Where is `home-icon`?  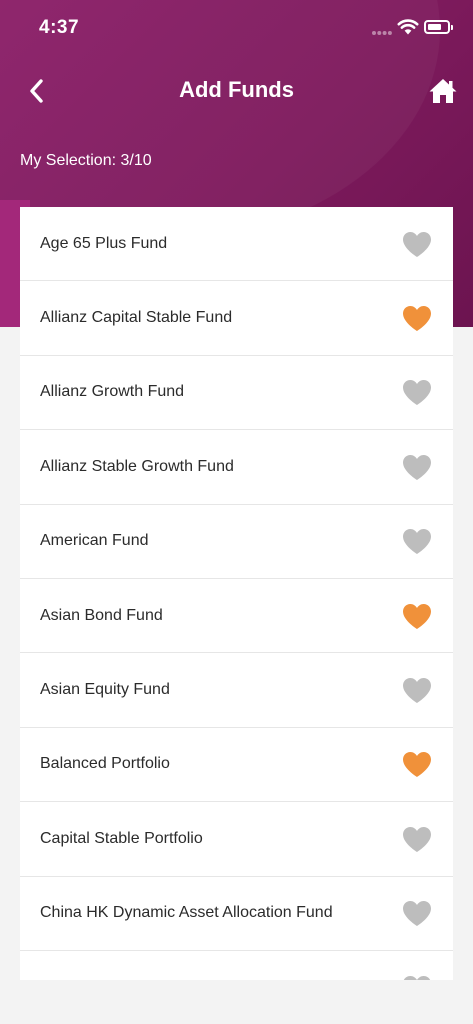 home-icon is located at coordinates (443, 91).